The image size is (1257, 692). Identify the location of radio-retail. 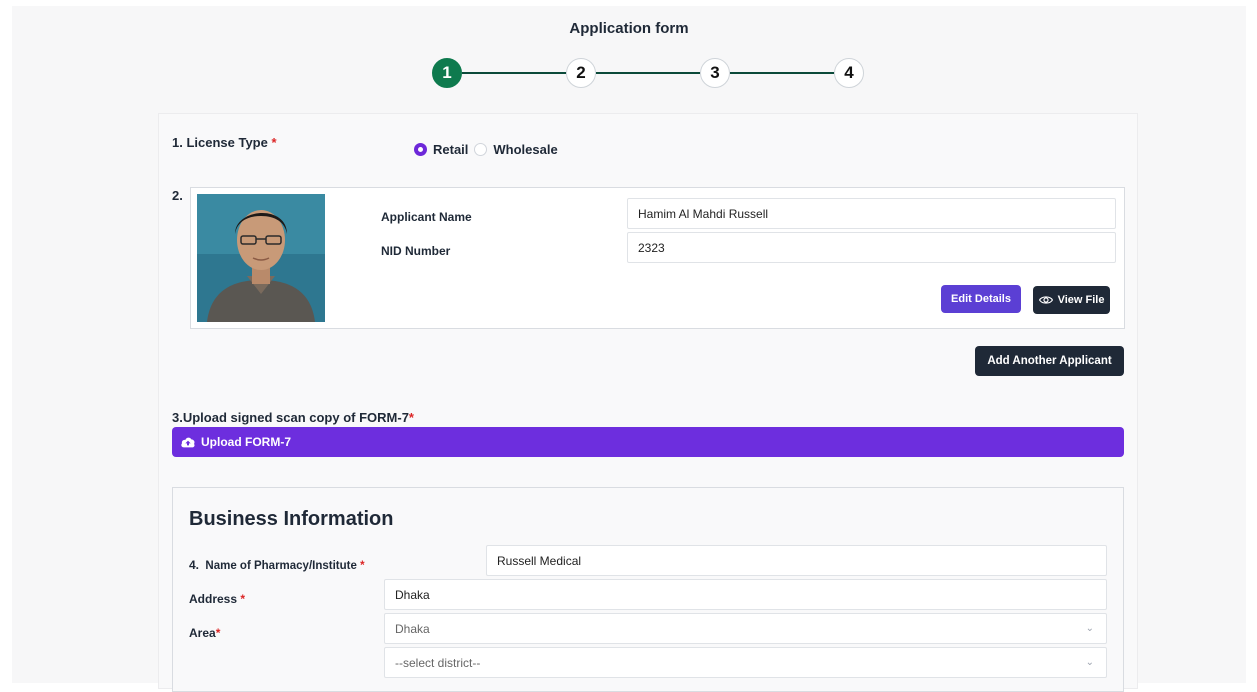
(420, 149).